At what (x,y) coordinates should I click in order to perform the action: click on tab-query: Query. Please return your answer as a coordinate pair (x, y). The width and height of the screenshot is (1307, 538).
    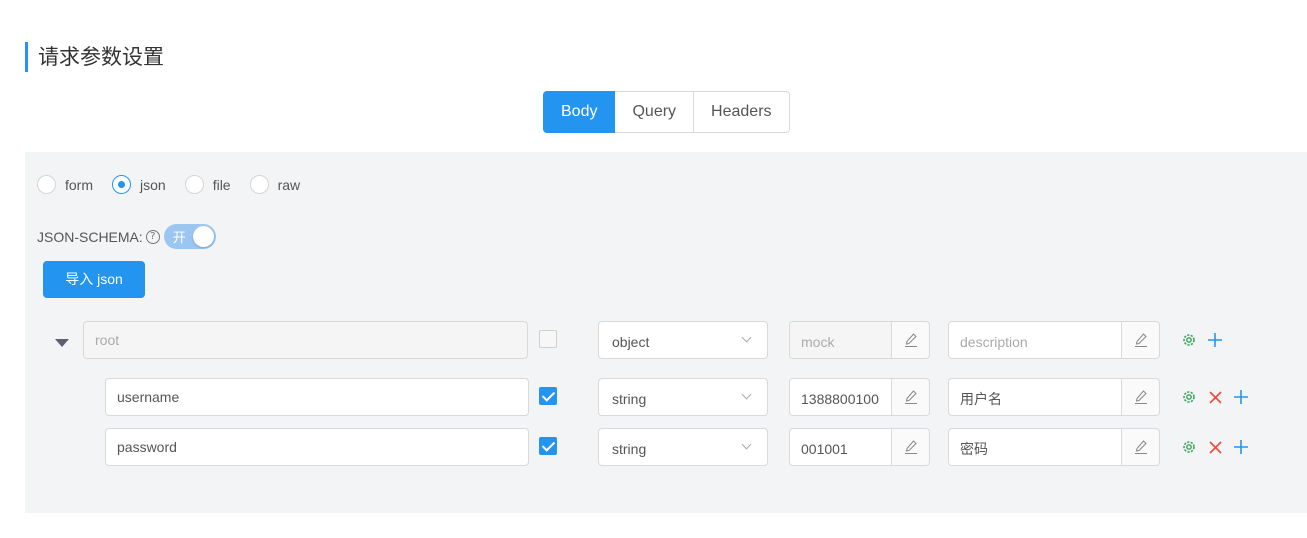
    Looking at the image, I should click on (655, 112).